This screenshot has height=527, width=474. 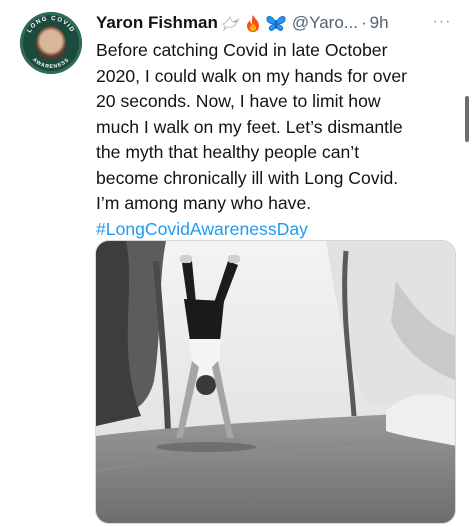 What do you see at coordinates (231, 23) in the screenshot?
I see `dove-icon` at bounding box center [231, 23].